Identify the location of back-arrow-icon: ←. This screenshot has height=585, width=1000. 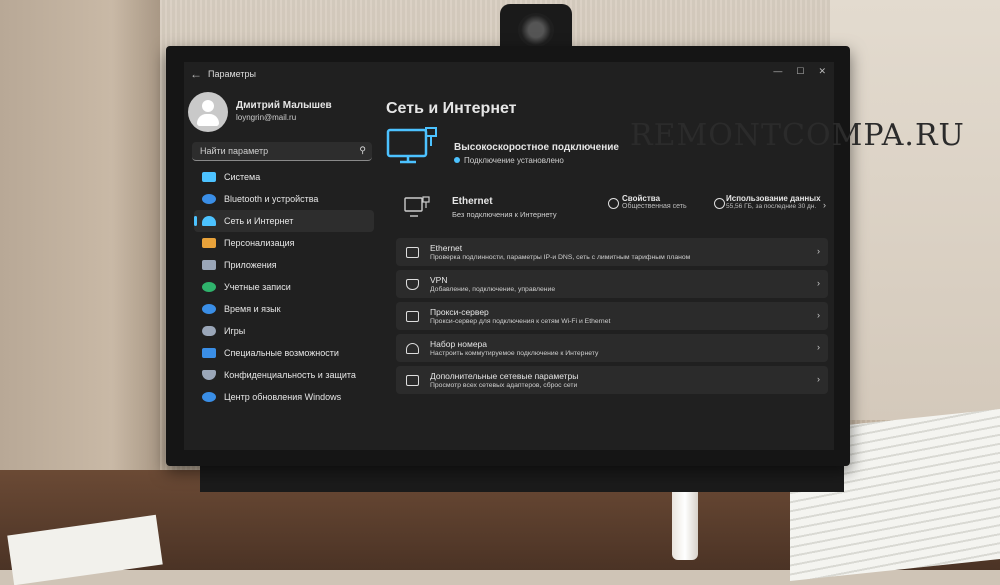
(196, 74).